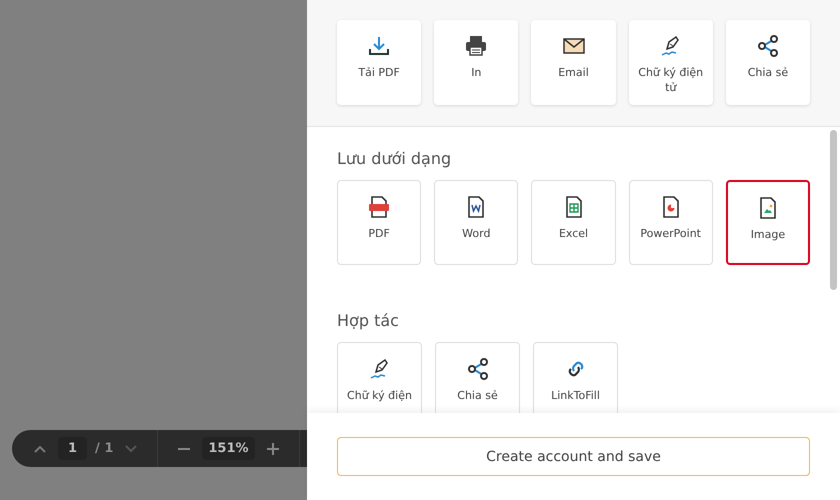 The image size is (840, 500). Describe the element at coordinates (476, 62) in the screenshot. I see `option-card: In` at that location.